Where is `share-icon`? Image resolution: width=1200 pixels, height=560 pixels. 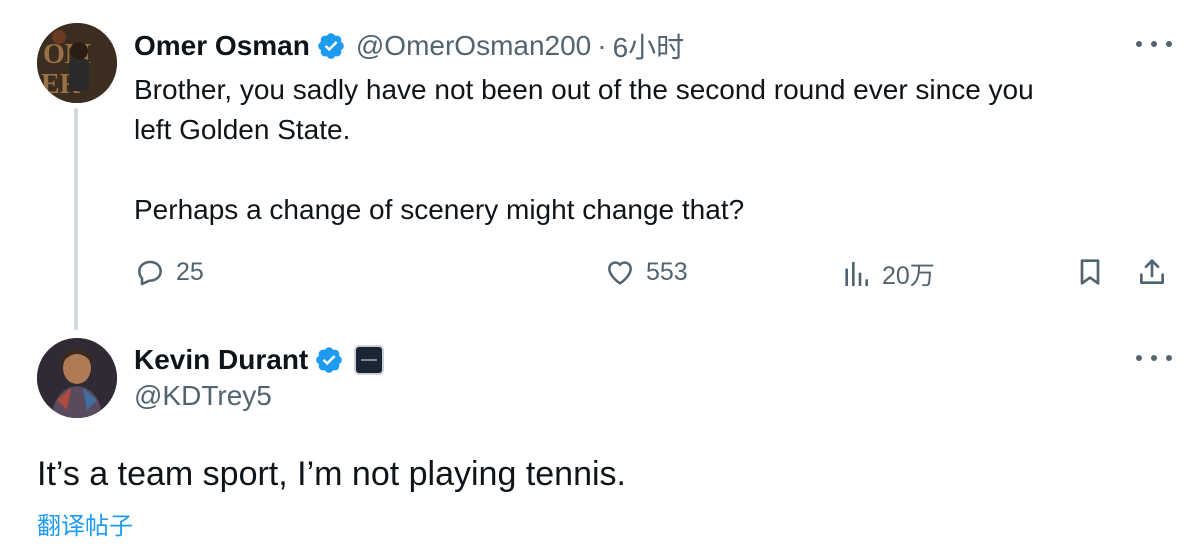
share-icon is located at coordinates (1152, 271).